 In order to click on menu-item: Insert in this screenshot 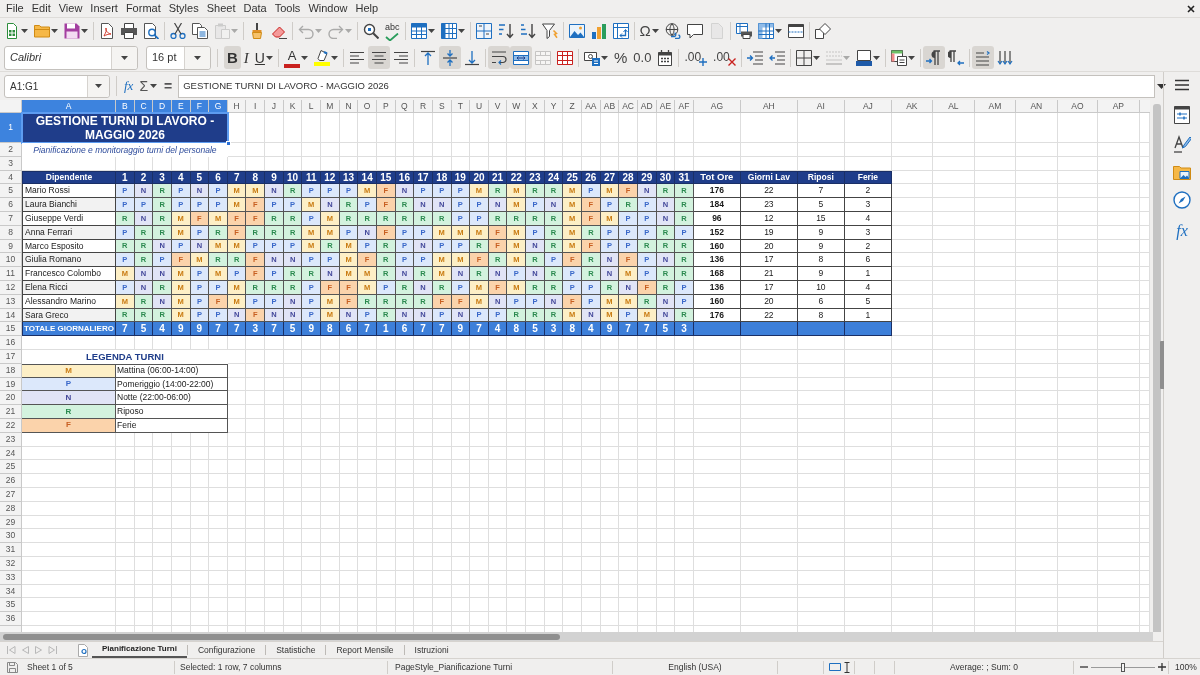, I will do `click(104, 8)`.